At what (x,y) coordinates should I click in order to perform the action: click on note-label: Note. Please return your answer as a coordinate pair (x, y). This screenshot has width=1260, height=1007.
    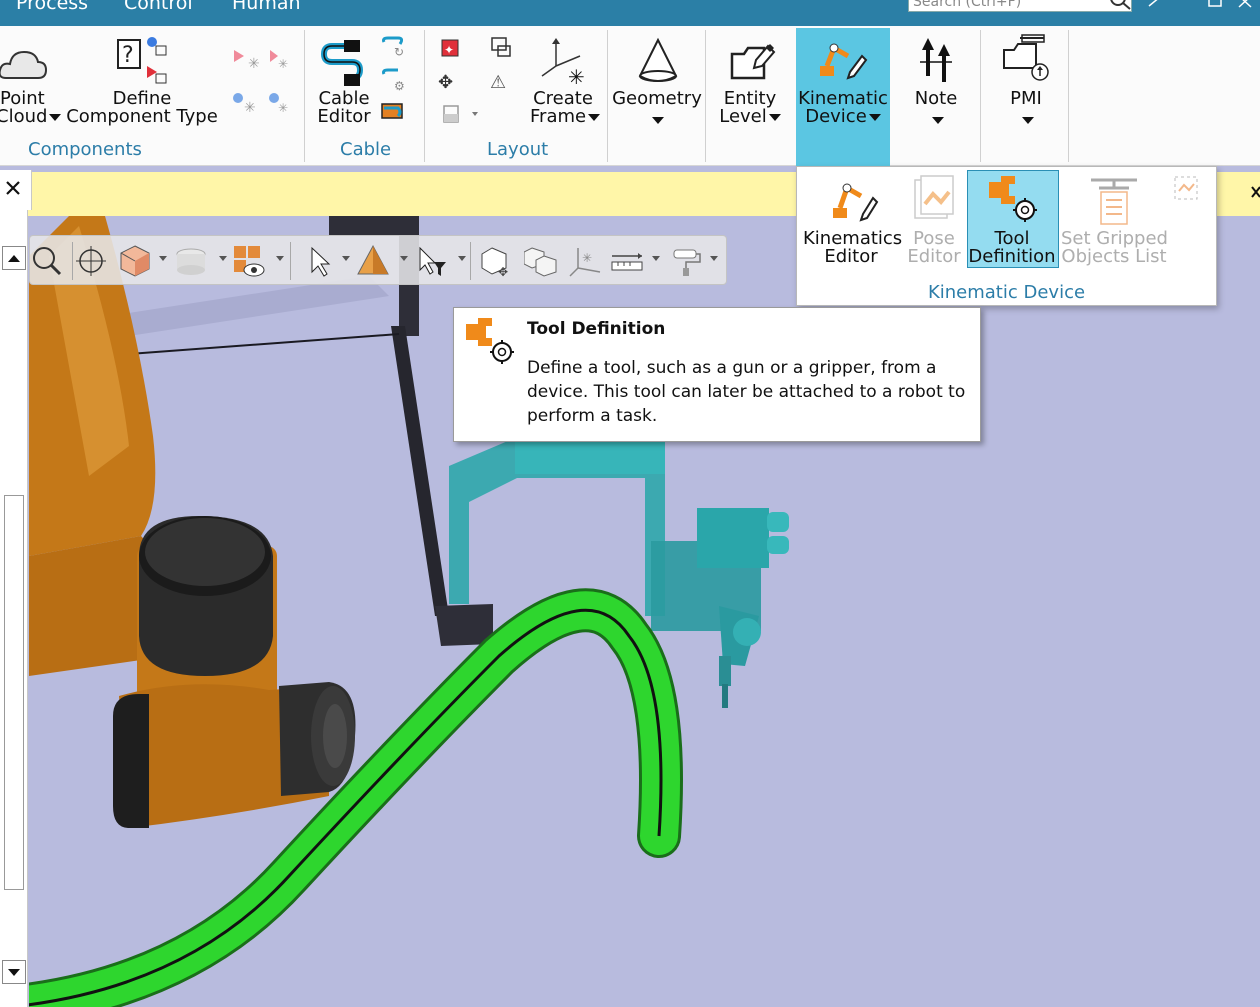
    Looking at the image, I should click on (936, 98).